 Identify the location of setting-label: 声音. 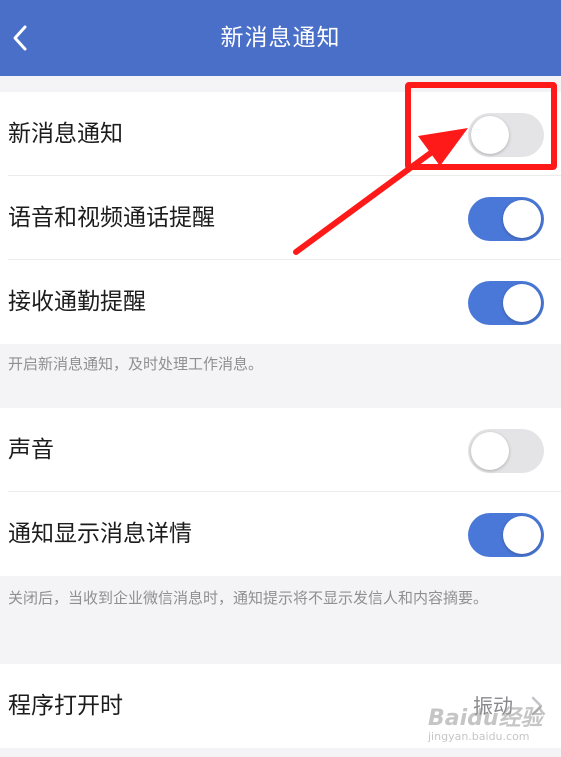
(31, 450).